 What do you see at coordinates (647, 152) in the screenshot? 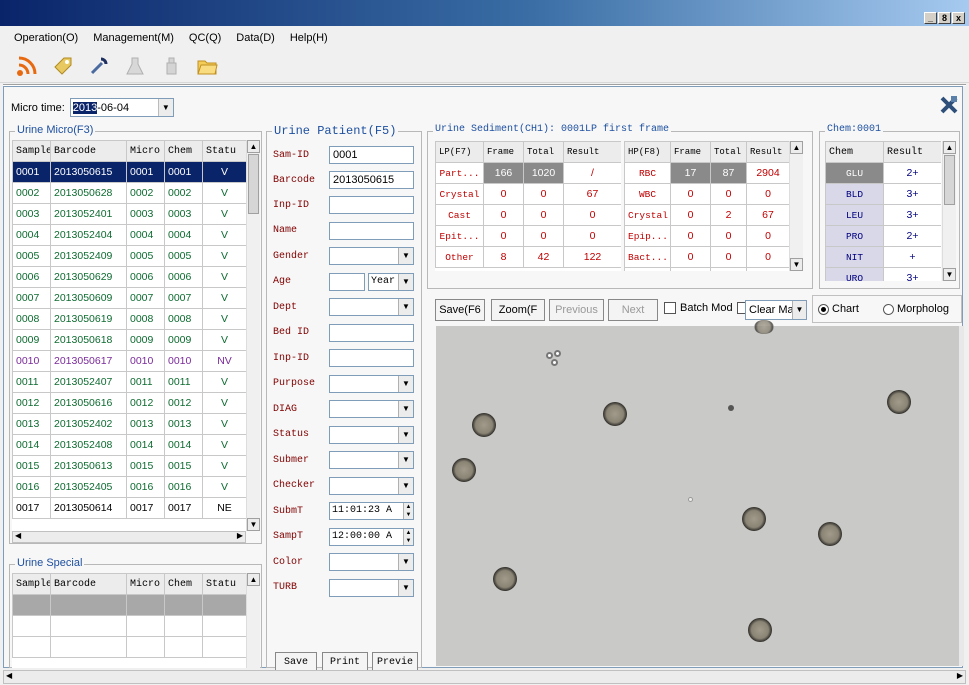
I see `col-header: HP(F8)` at bounding box center [647, 152].